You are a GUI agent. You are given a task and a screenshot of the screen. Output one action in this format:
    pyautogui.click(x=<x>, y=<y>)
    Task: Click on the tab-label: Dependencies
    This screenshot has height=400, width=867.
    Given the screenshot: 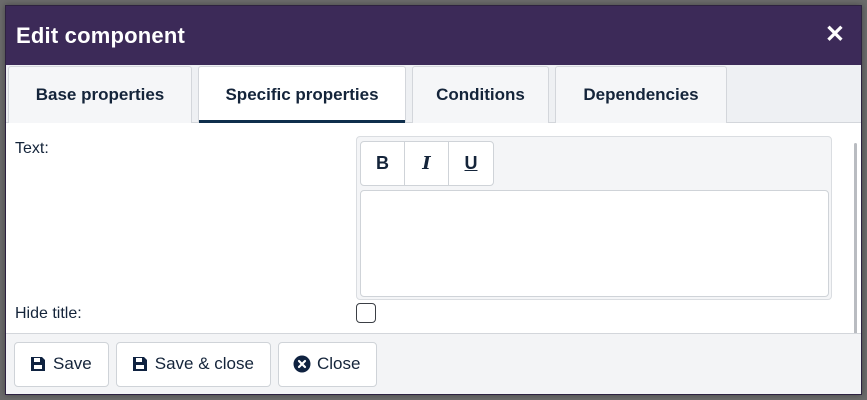 What is the action you would take?
    pyautogui.click(x=641, y=94)
    